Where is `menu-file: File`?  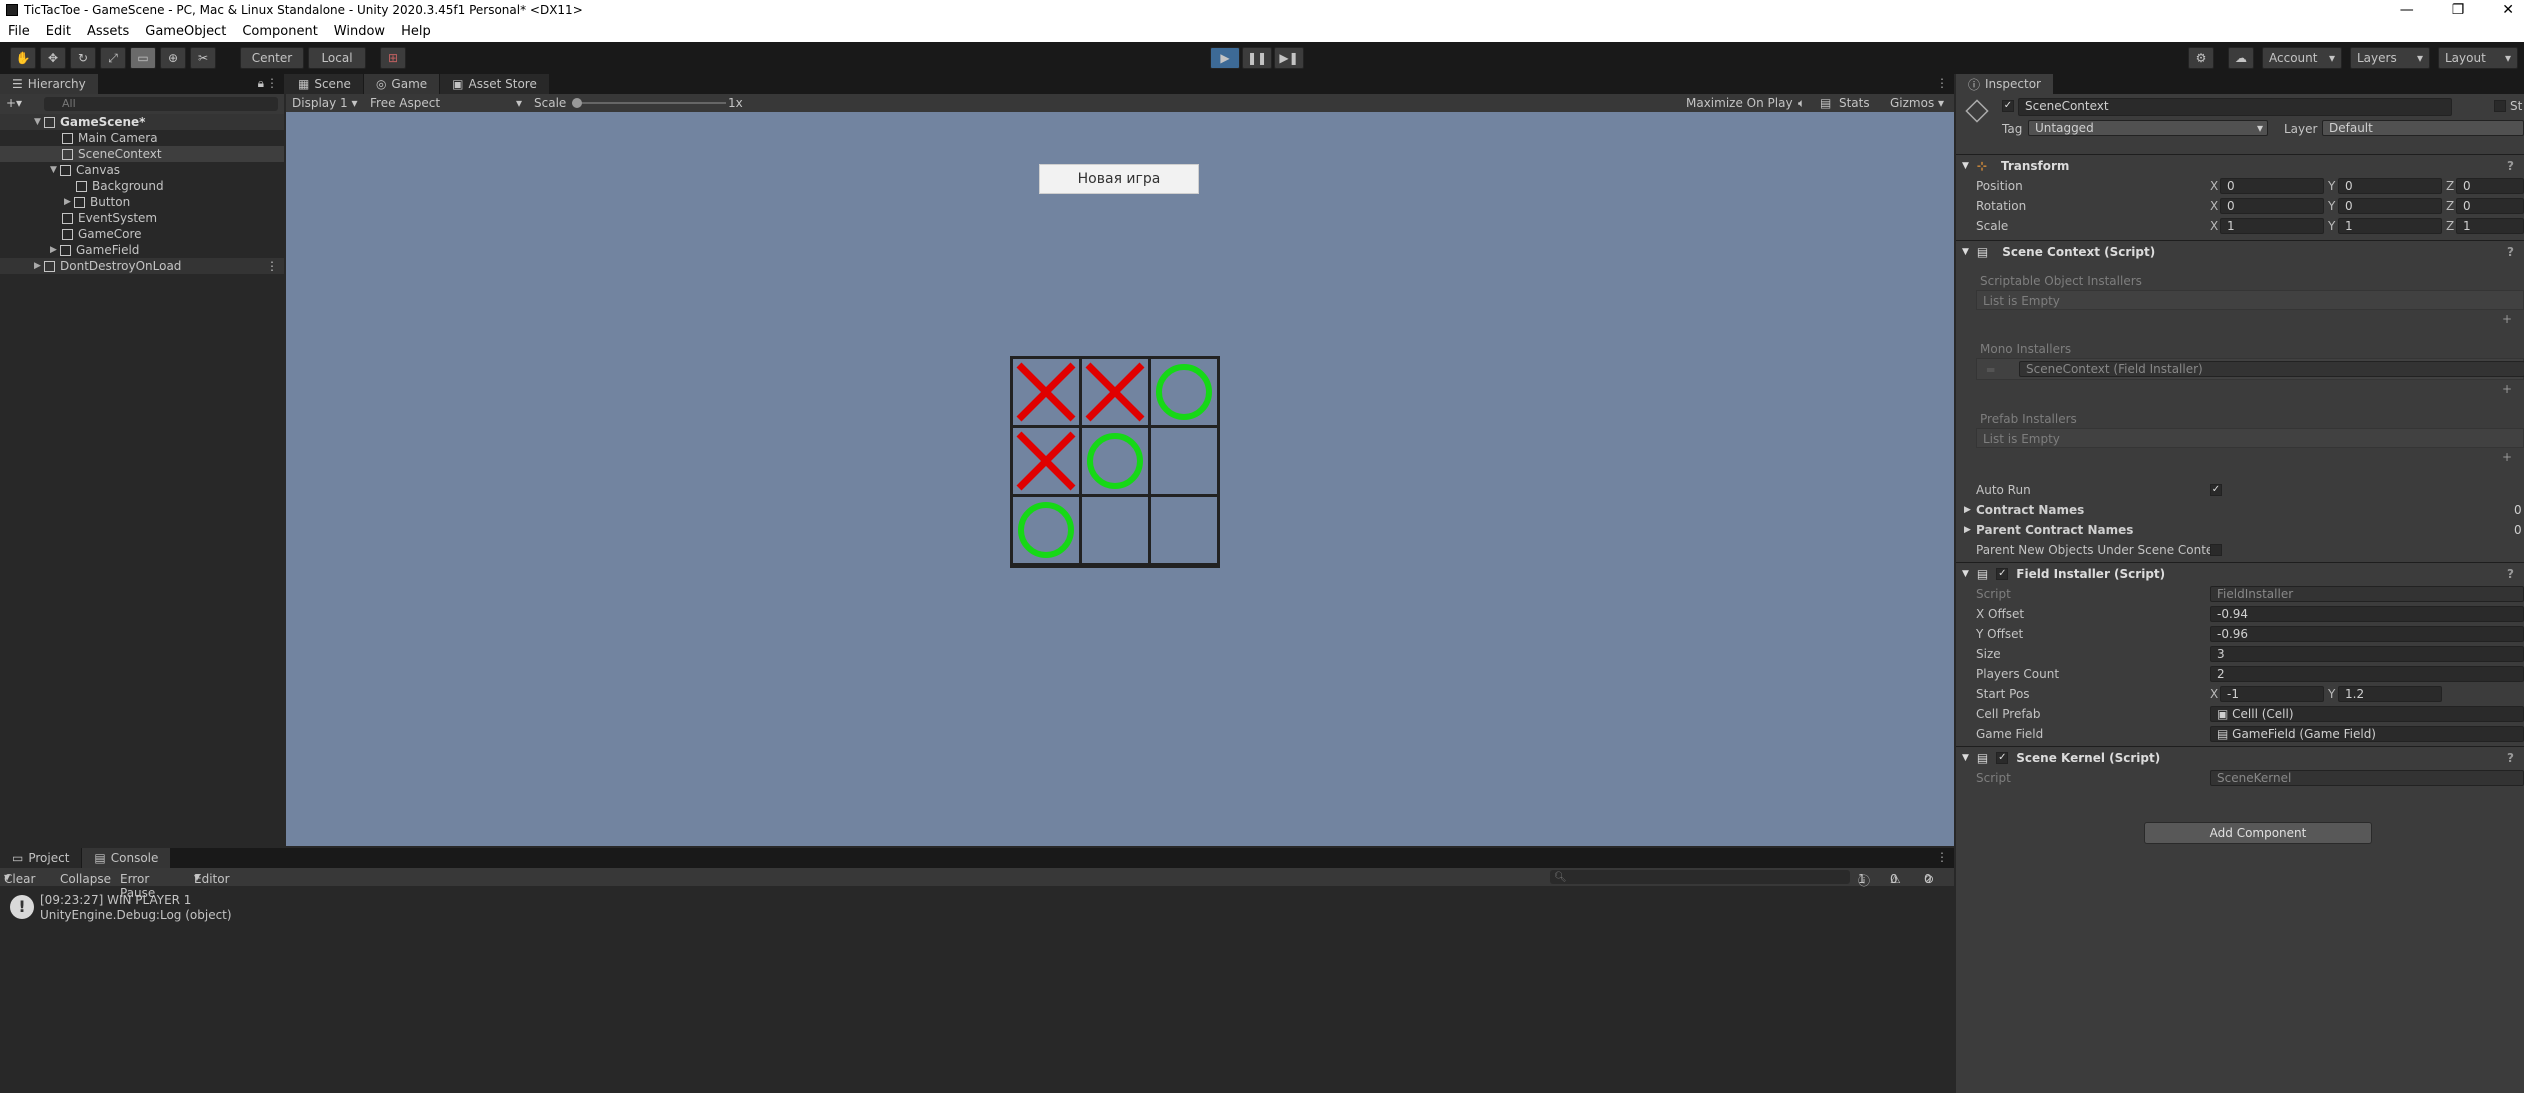
menu-file: File is located at coordinates (19, 31).